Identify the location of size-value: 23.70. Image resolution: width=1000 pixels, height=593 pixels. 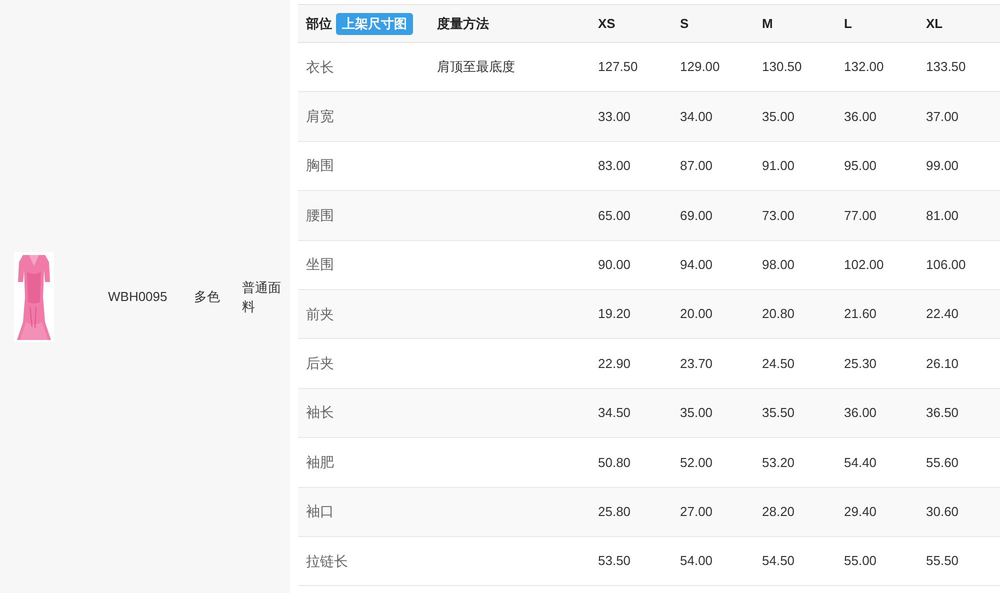
(696, 363).